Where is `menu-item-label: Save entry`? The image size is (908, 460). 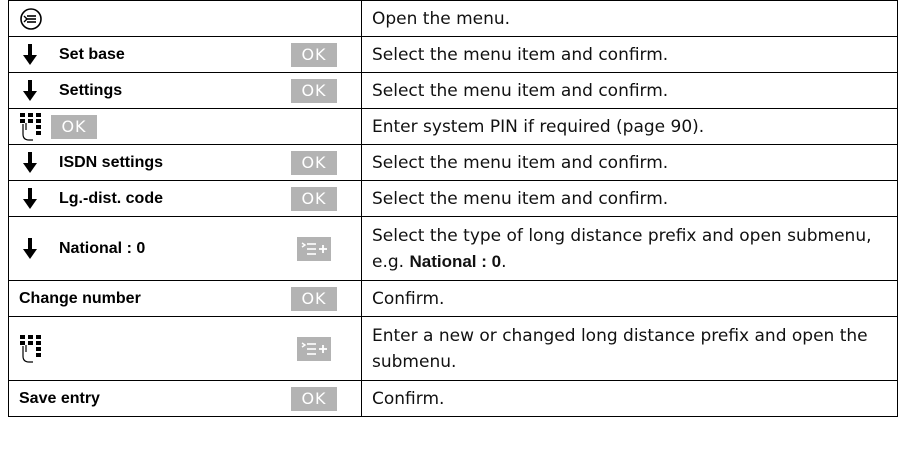
menu-item-label: Save entry is located at coordinates (59, 398).